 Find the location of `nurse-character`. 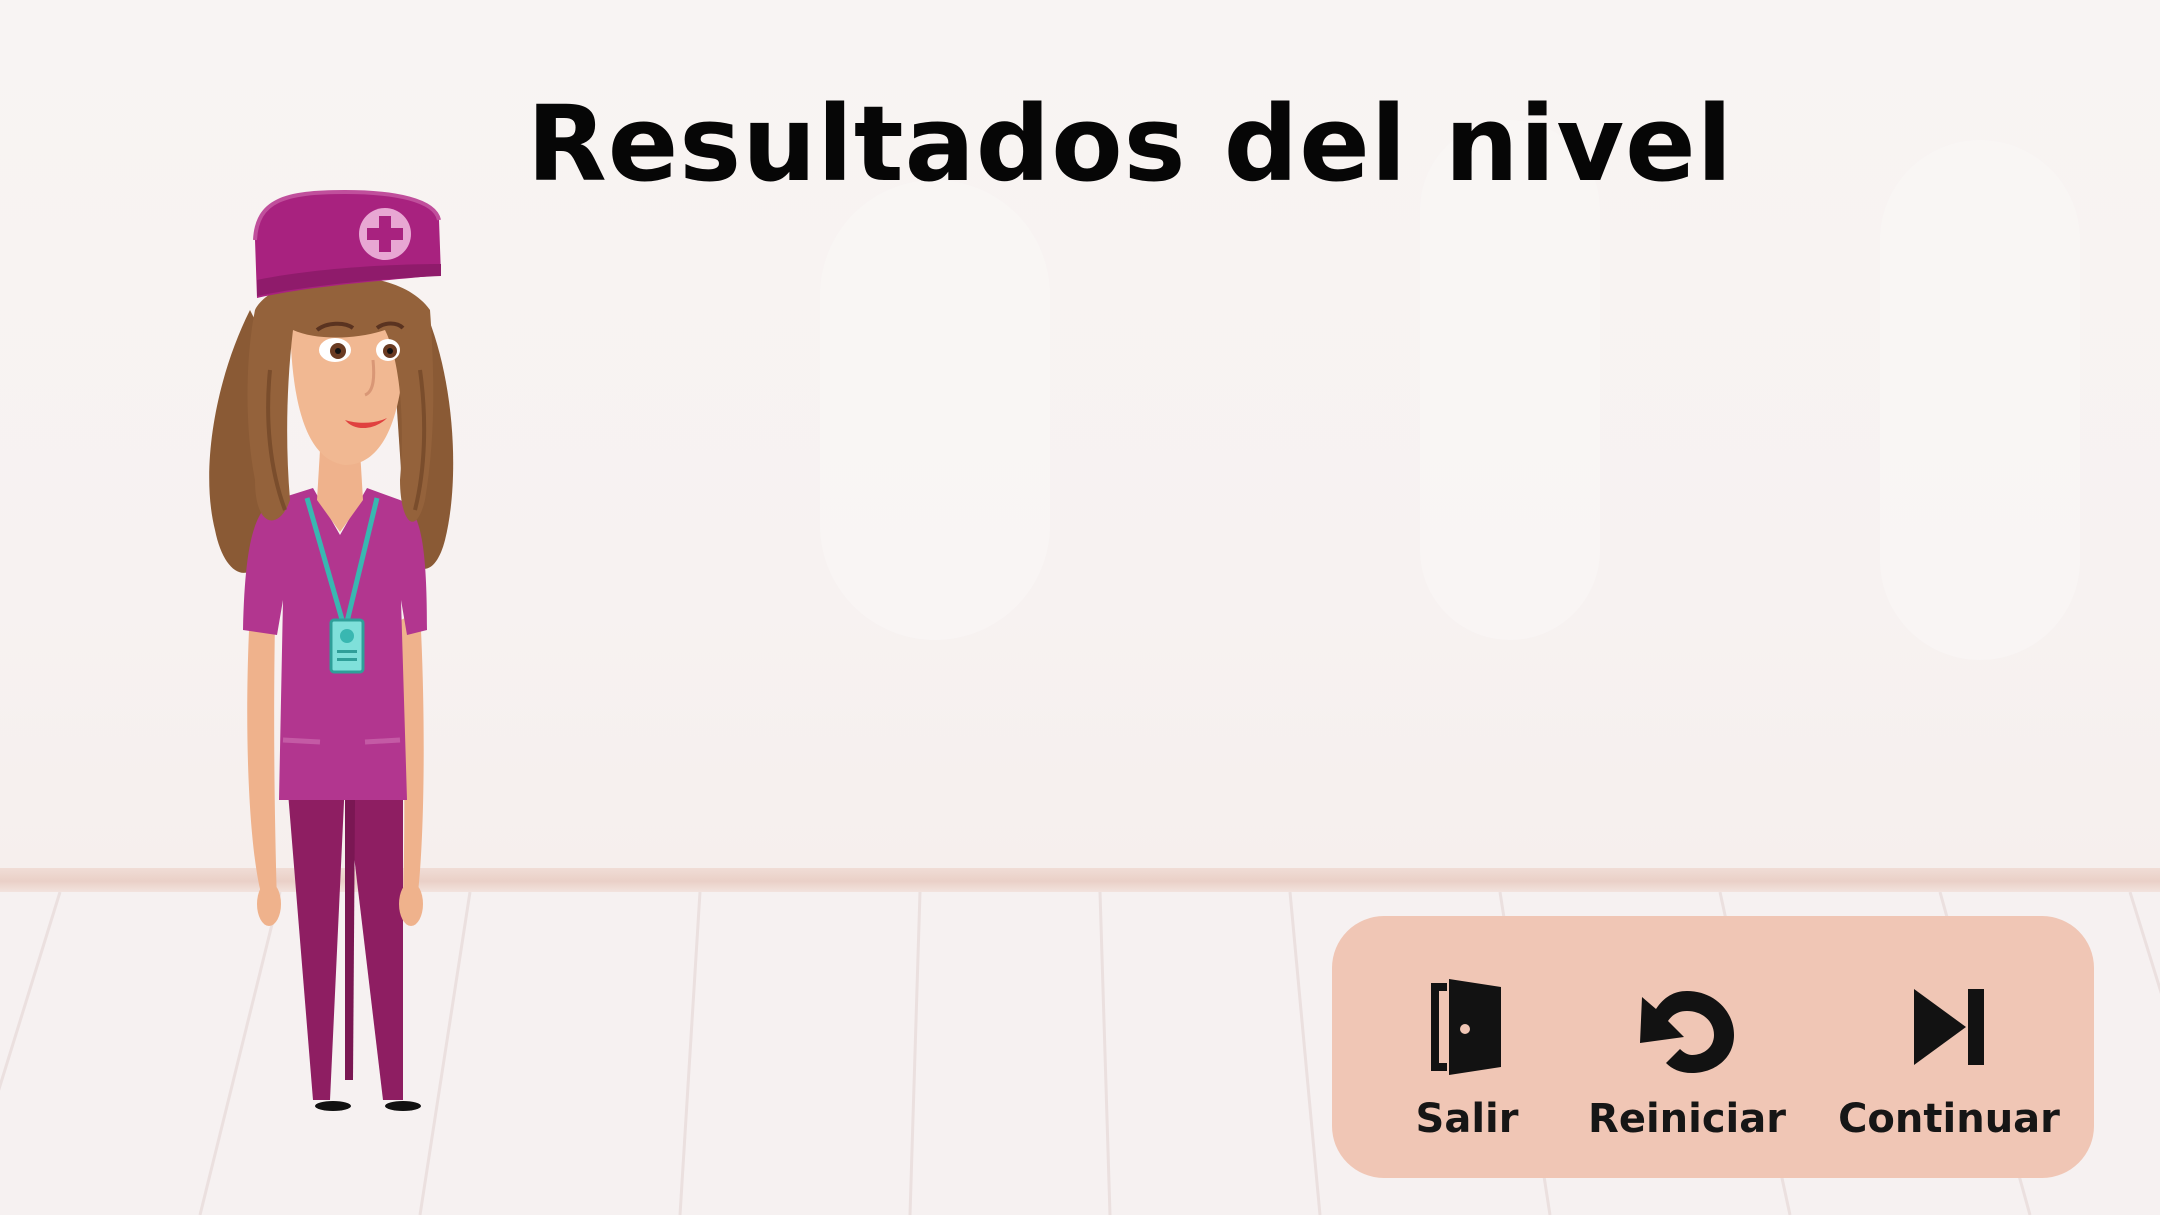

nurse-character is located at coordinates (331, 650).